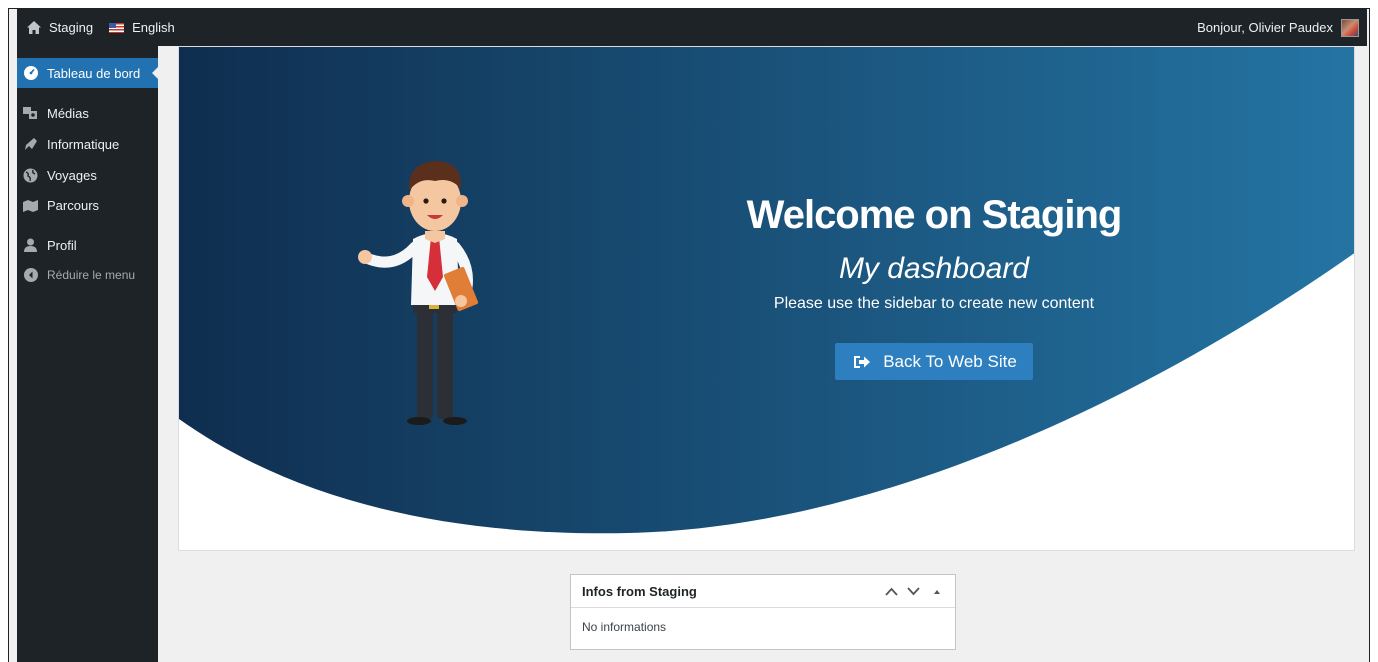 This screenshot has height=662, width=1378. Describe the element at coordinates (62, 245) in the screenshot. I see `sidebar-item-label: Profil` at that location.